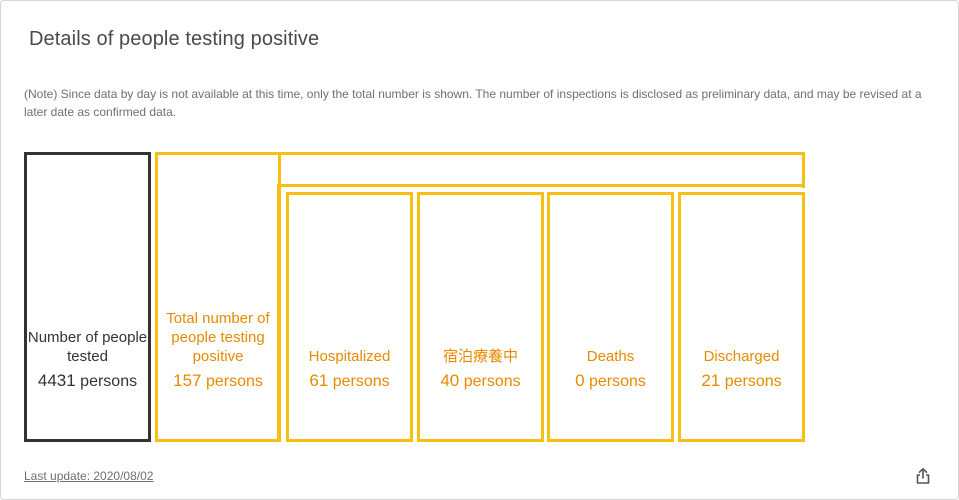 The height and width of the screenshot is (500, 959). What do you see at coordinates (480, 317) in the screenshot?
I see `hotel-recuperation-box: 宿泊療養中 40 persons` at bounding box center [480, 317].